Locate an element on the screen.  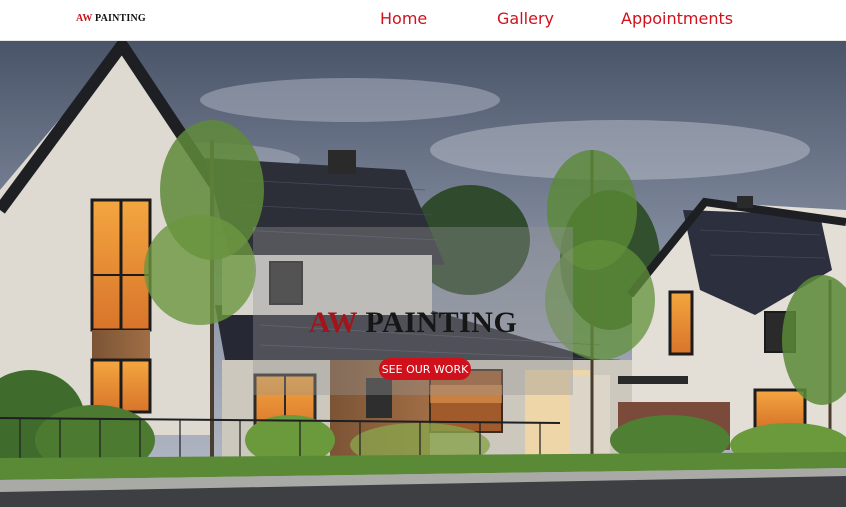
hero-title-aw: AW is located at coordinates (333, 322).